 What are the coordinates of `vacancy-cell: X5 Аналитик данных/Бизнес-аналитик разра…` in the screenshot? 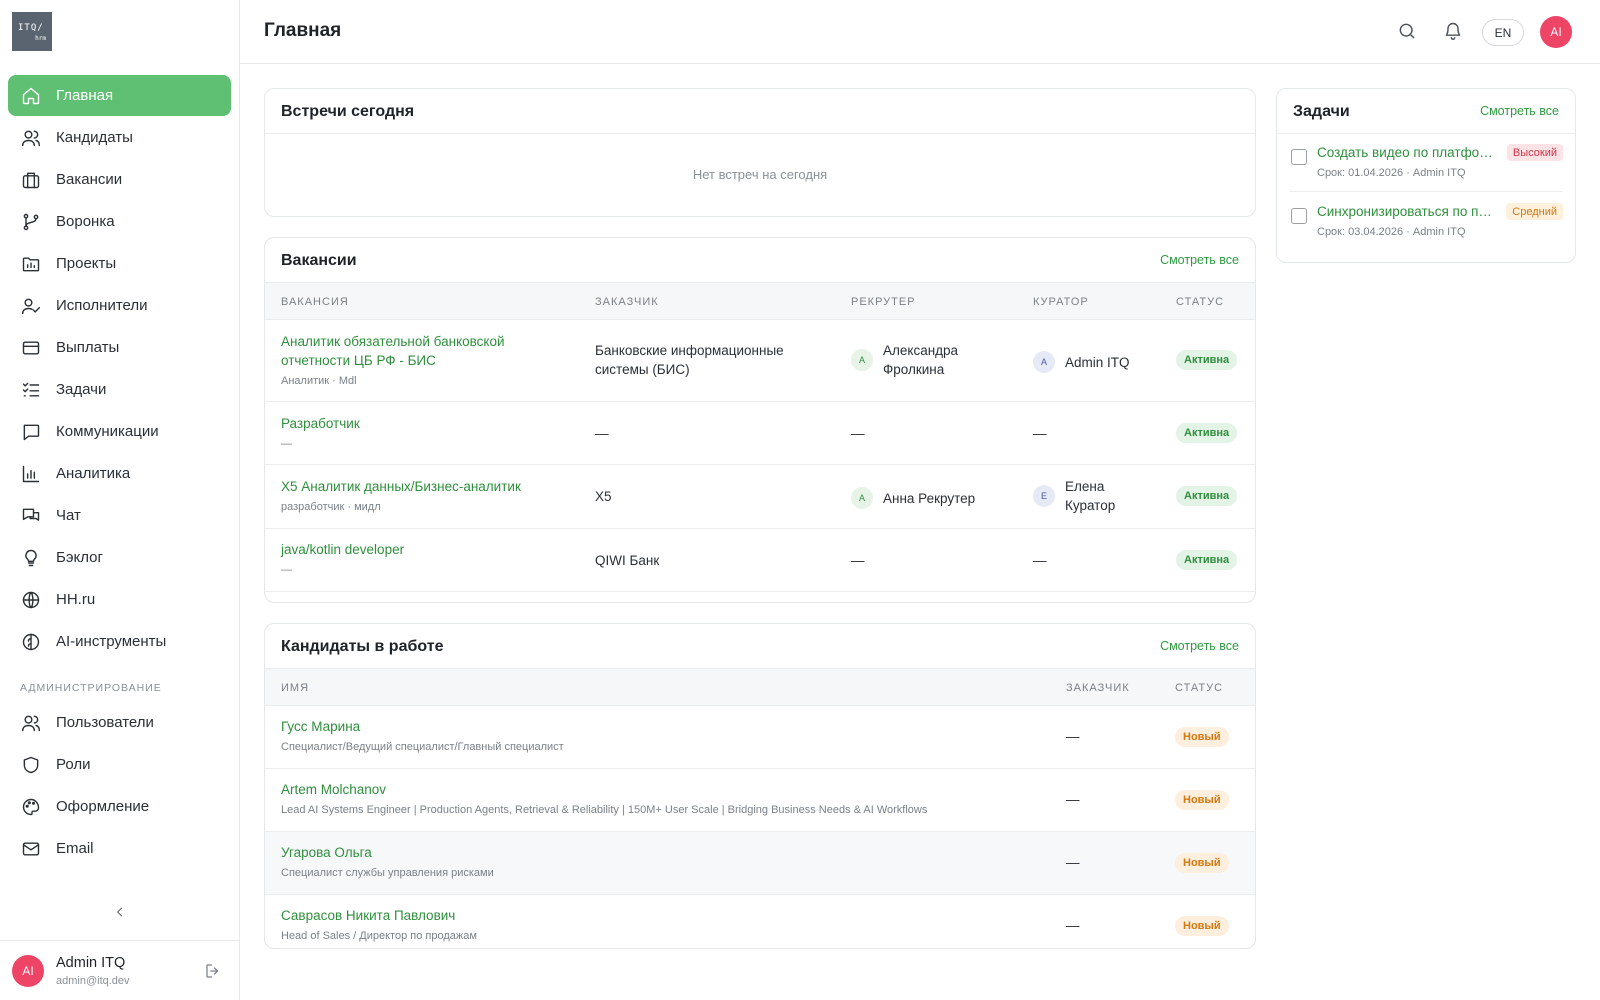 It's located at (401, 497).